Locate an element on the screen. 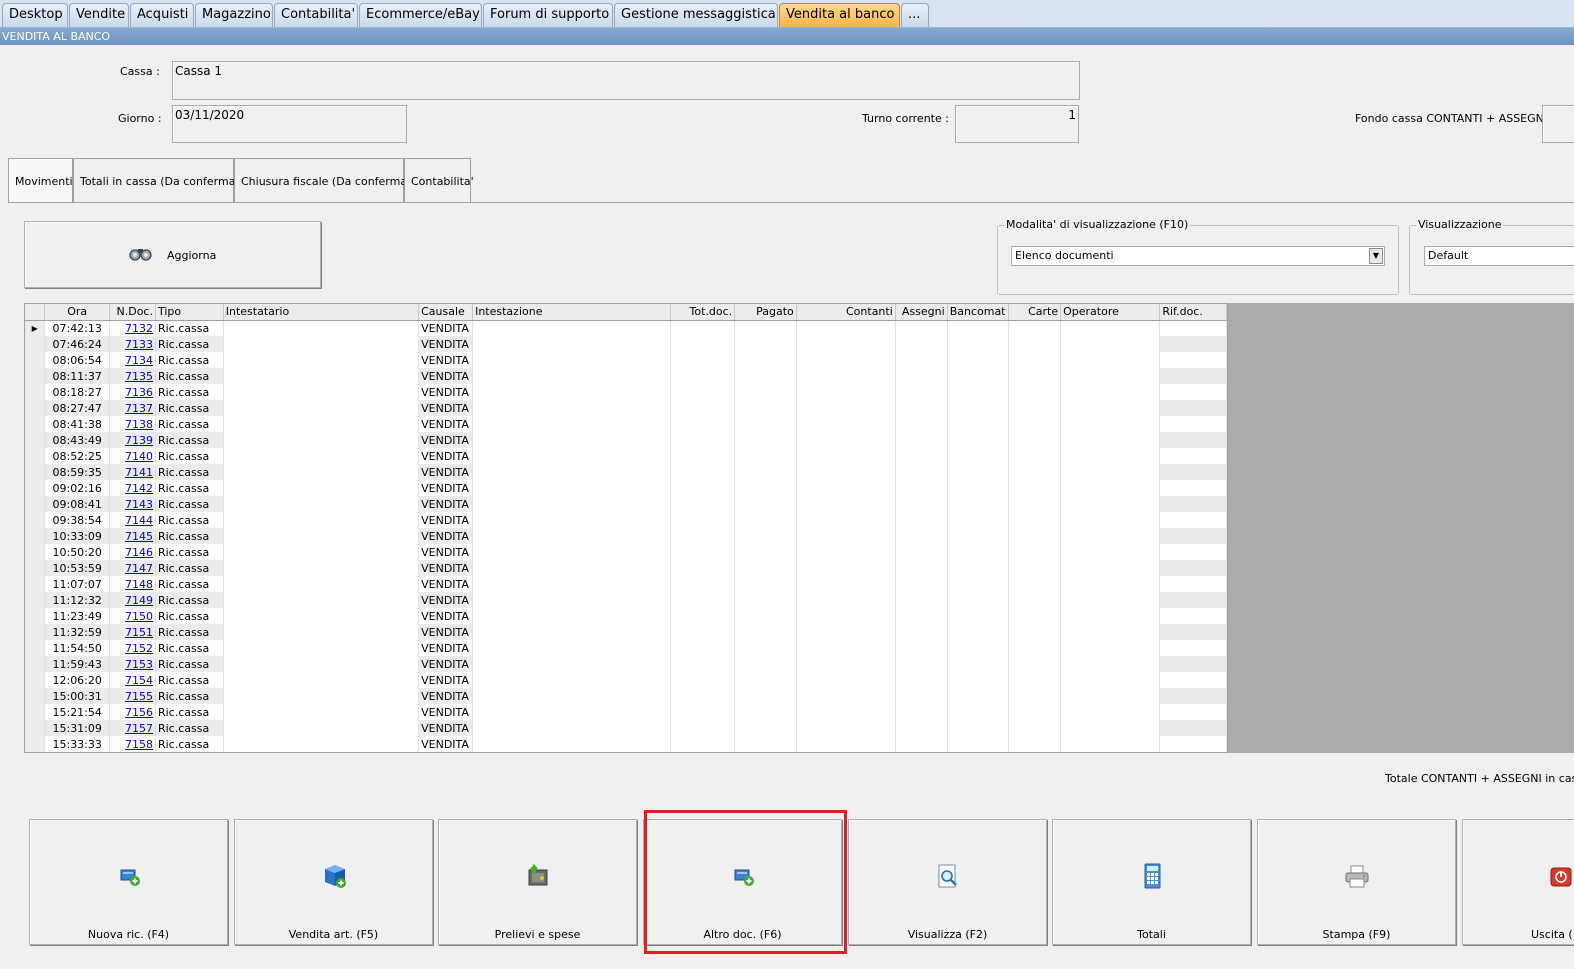  tab-vendite: Vendite is located at coordinates (99, 15).